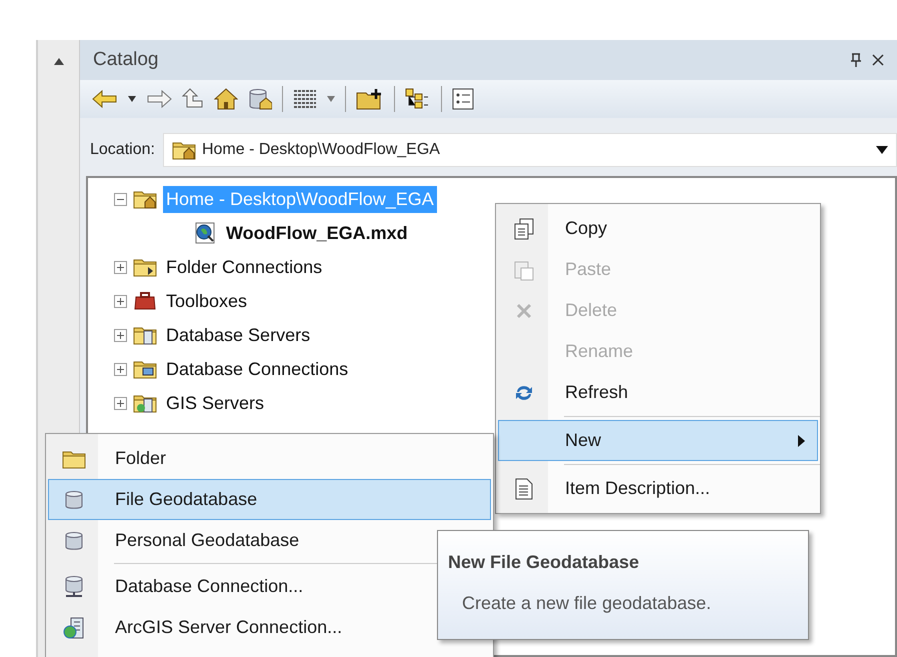  Describe the element at coordinates (126, 60) in the screenshot. I see `panel-title: Catalog` at that location.